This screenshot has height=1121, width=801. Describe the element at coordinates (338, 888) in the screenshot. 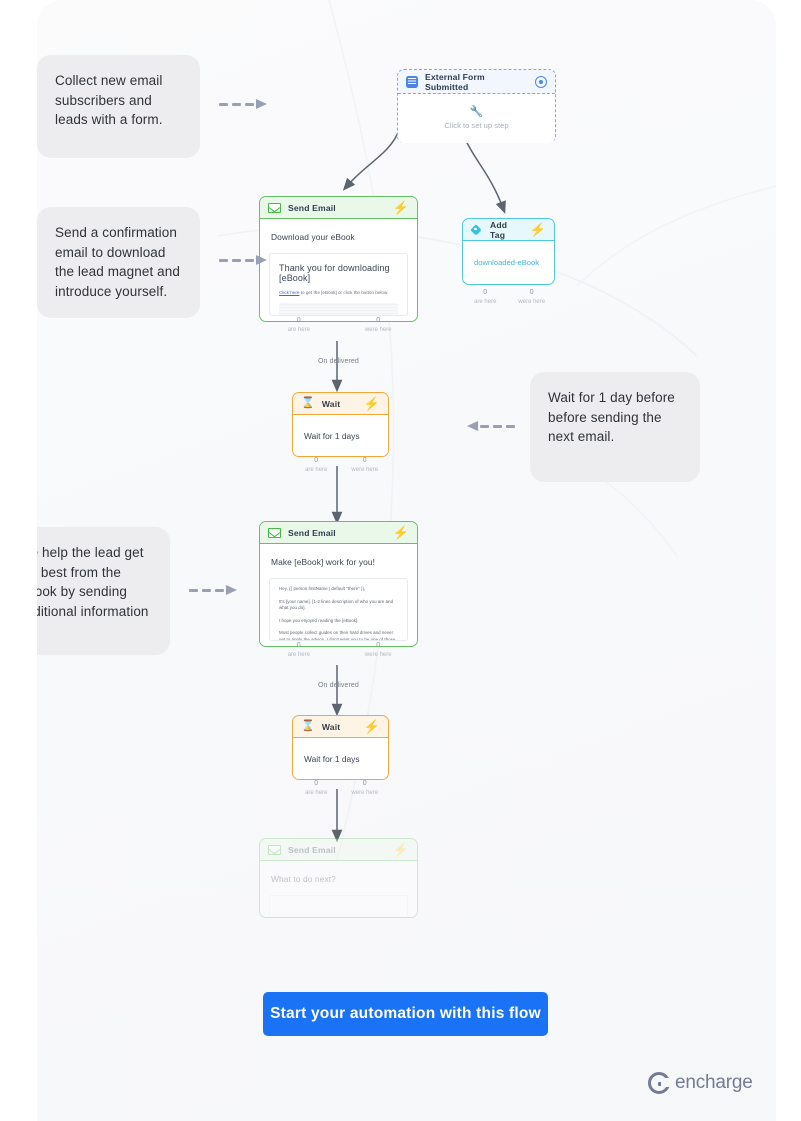

I see `node-body: What to do next?` at that location.